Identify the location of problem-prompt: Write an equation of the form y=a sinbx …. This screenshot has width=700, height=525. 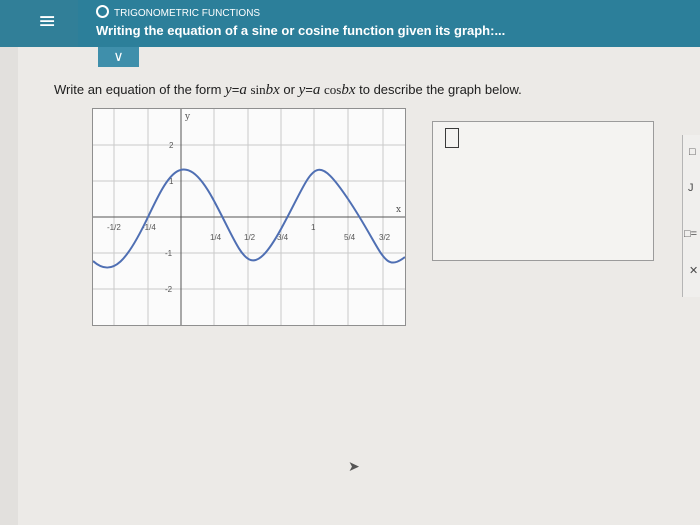
(288, 90).